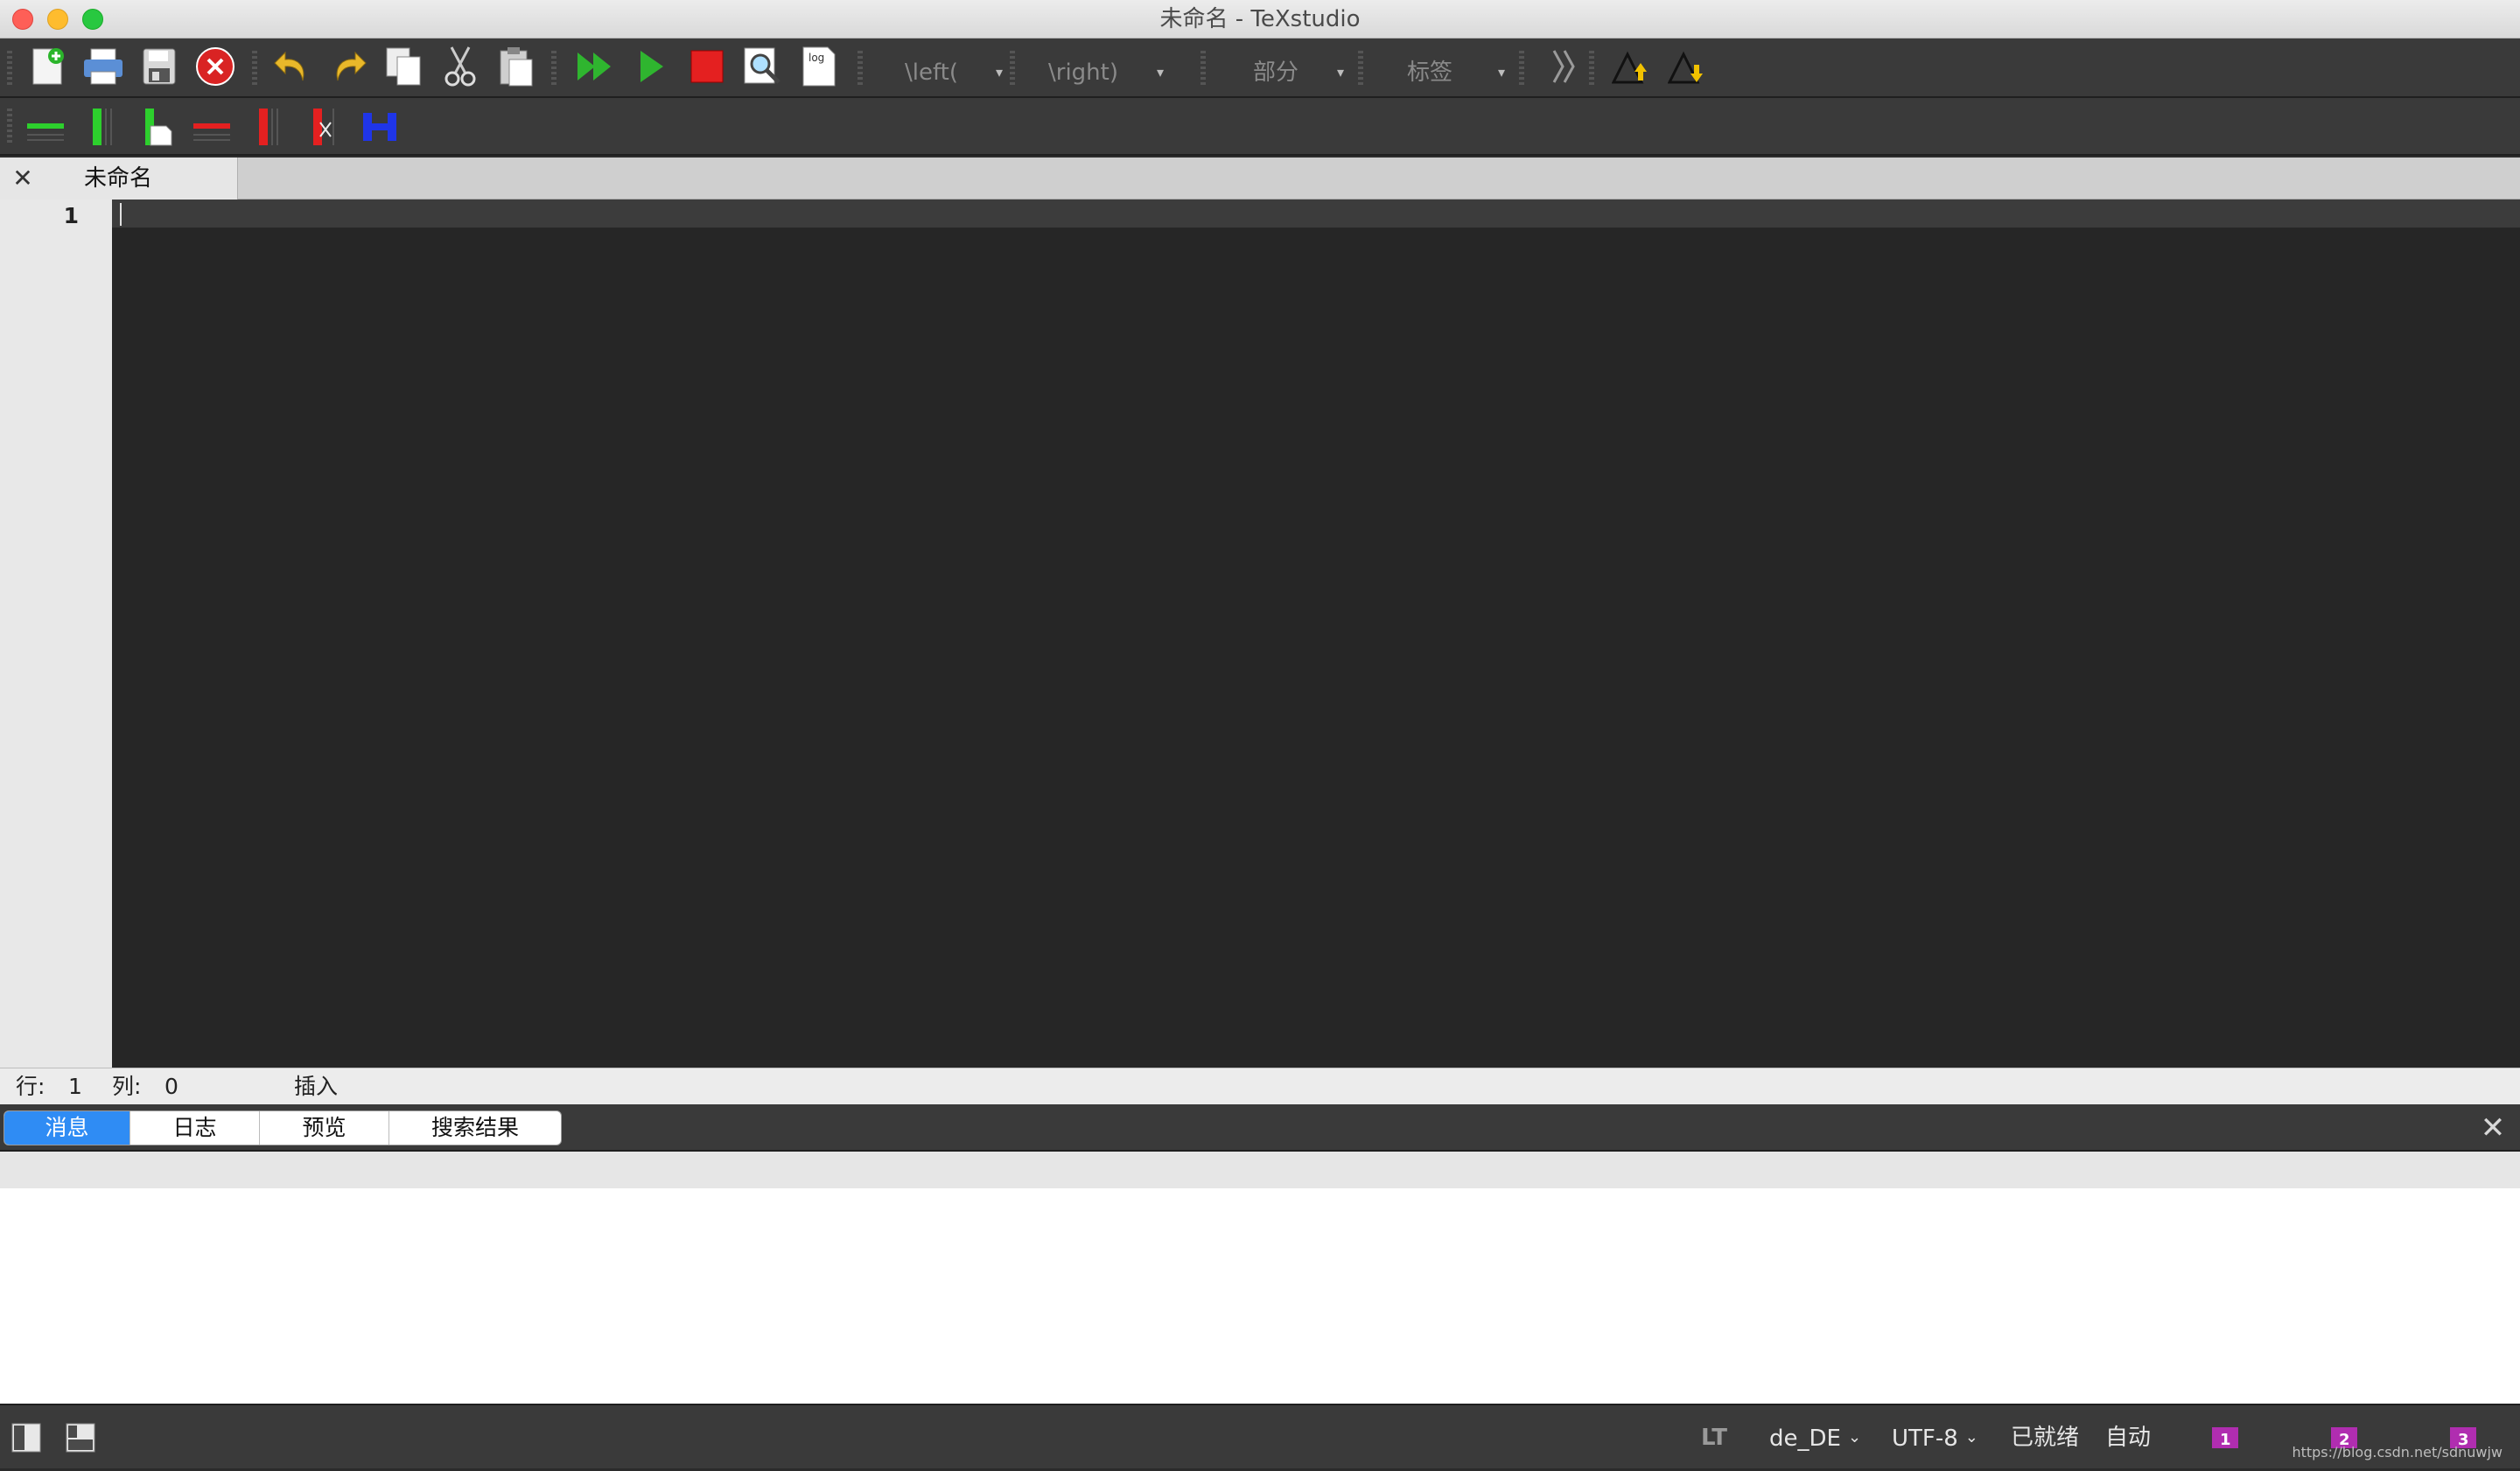 The width and height of the screenshot is (2520, 1471). I want to click on editor-status-bar: 行: 1 列: 0 插入, so click(1260, 1086).